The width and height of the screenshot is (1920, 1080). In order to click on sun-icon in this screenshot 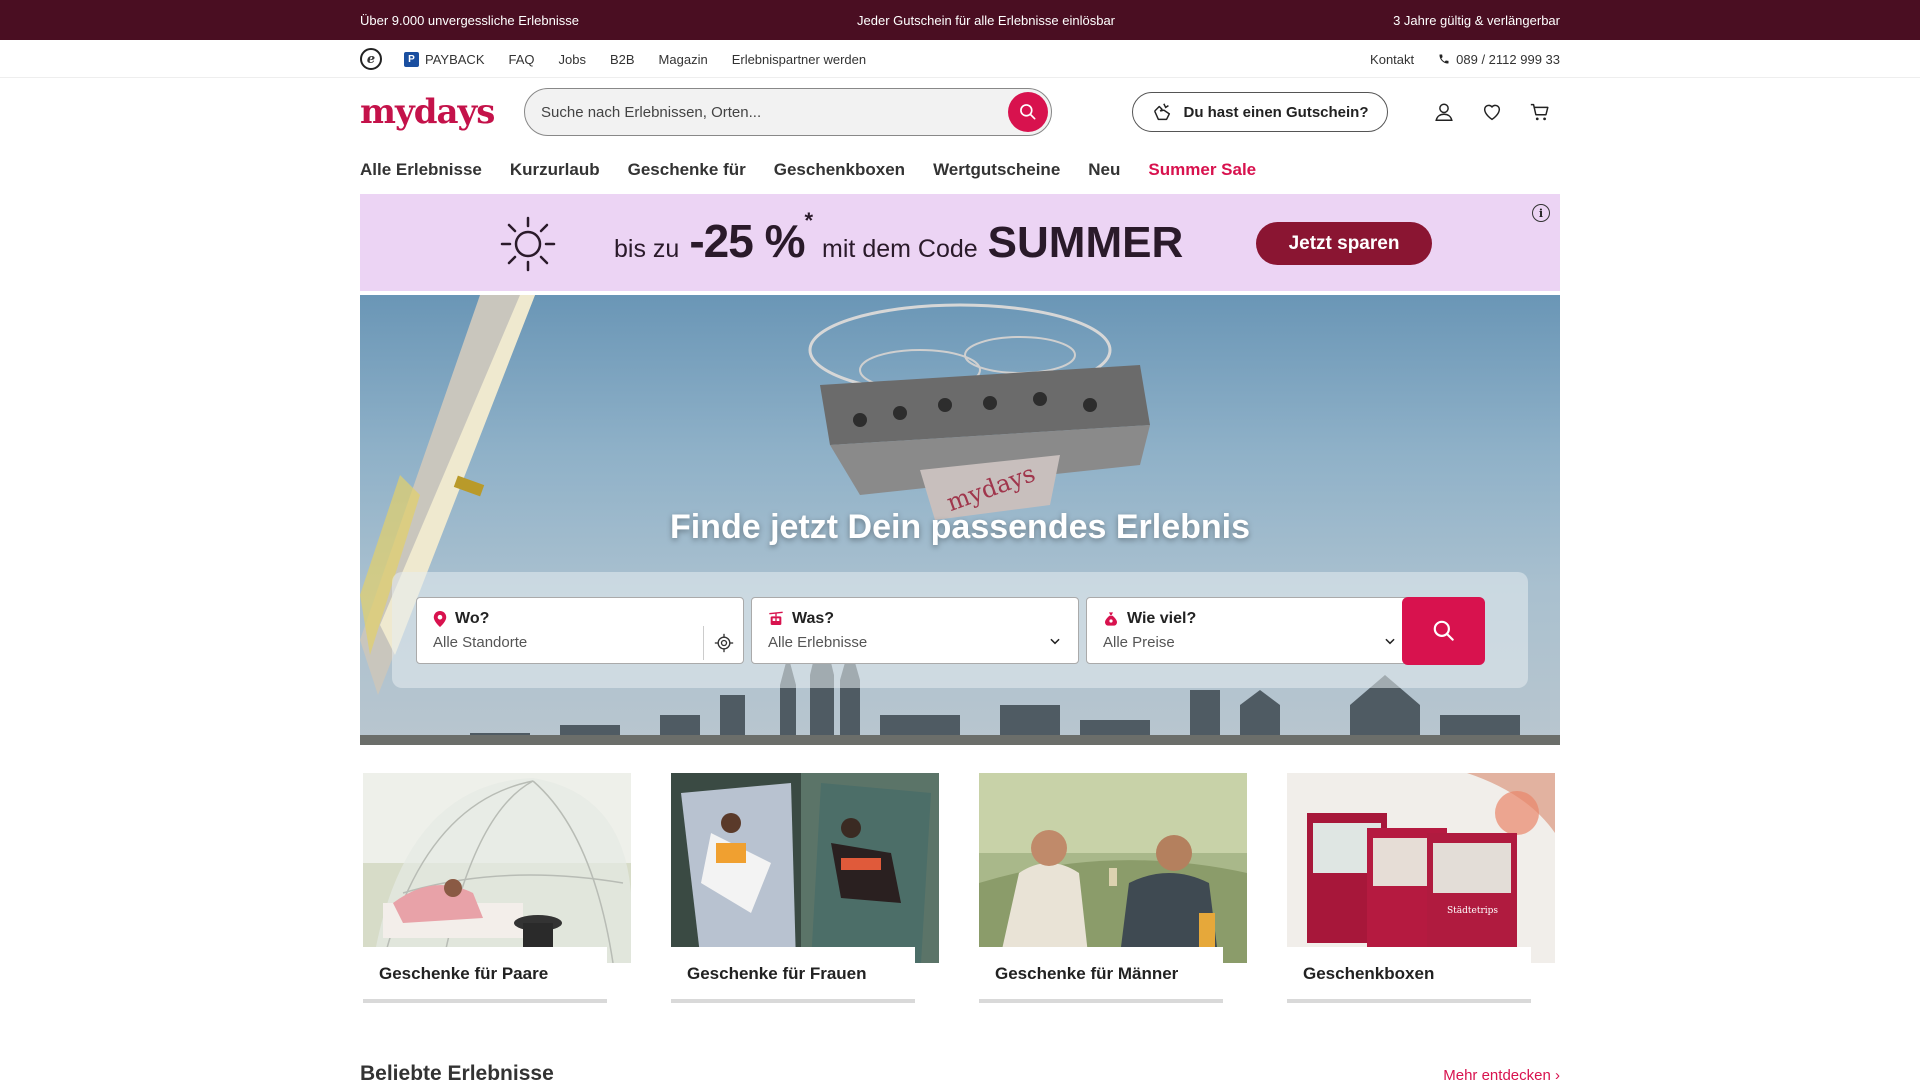, I will do `click(528, 244)`.